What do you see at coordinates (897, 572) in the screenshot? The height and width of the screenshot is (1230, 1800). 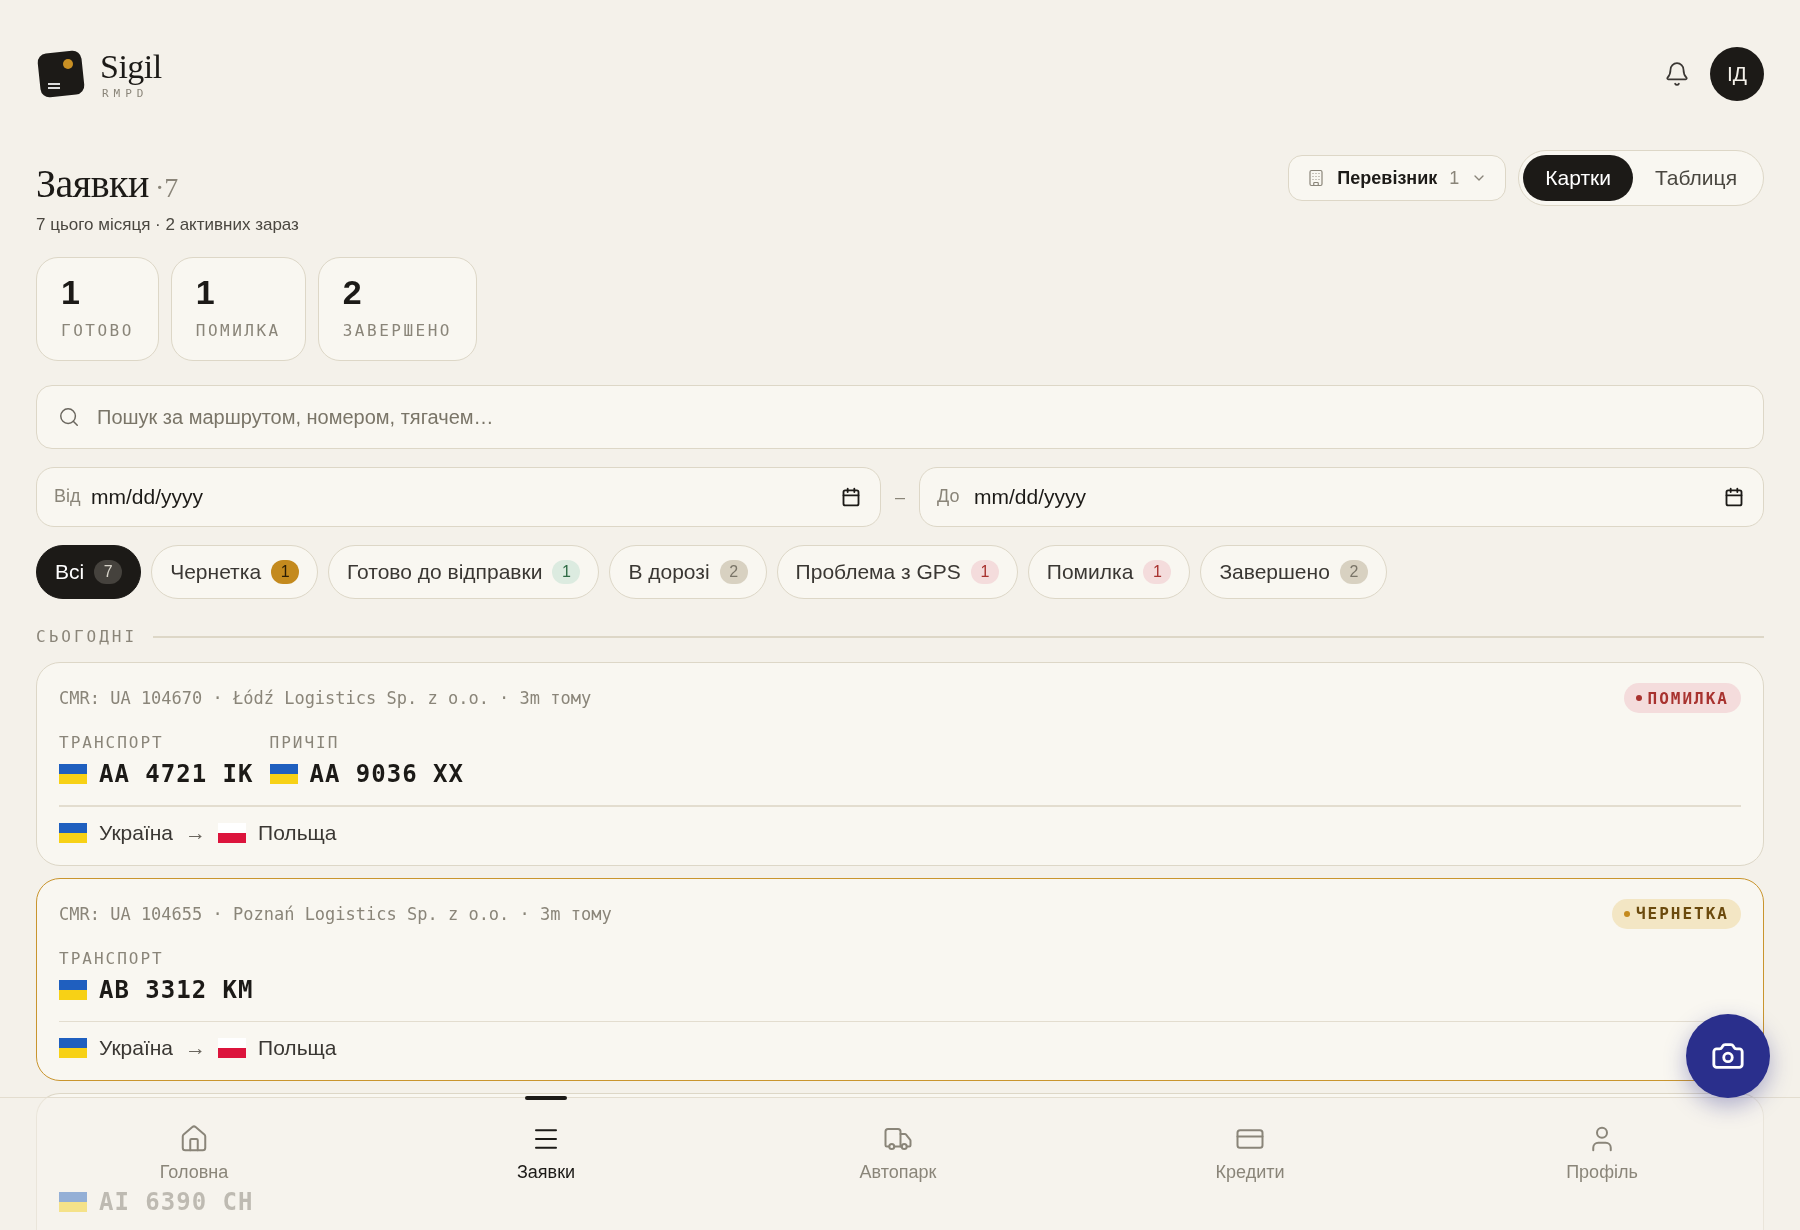 I see `filter-chip: Проблема з GPS 1` at bounding box center [897, 572].